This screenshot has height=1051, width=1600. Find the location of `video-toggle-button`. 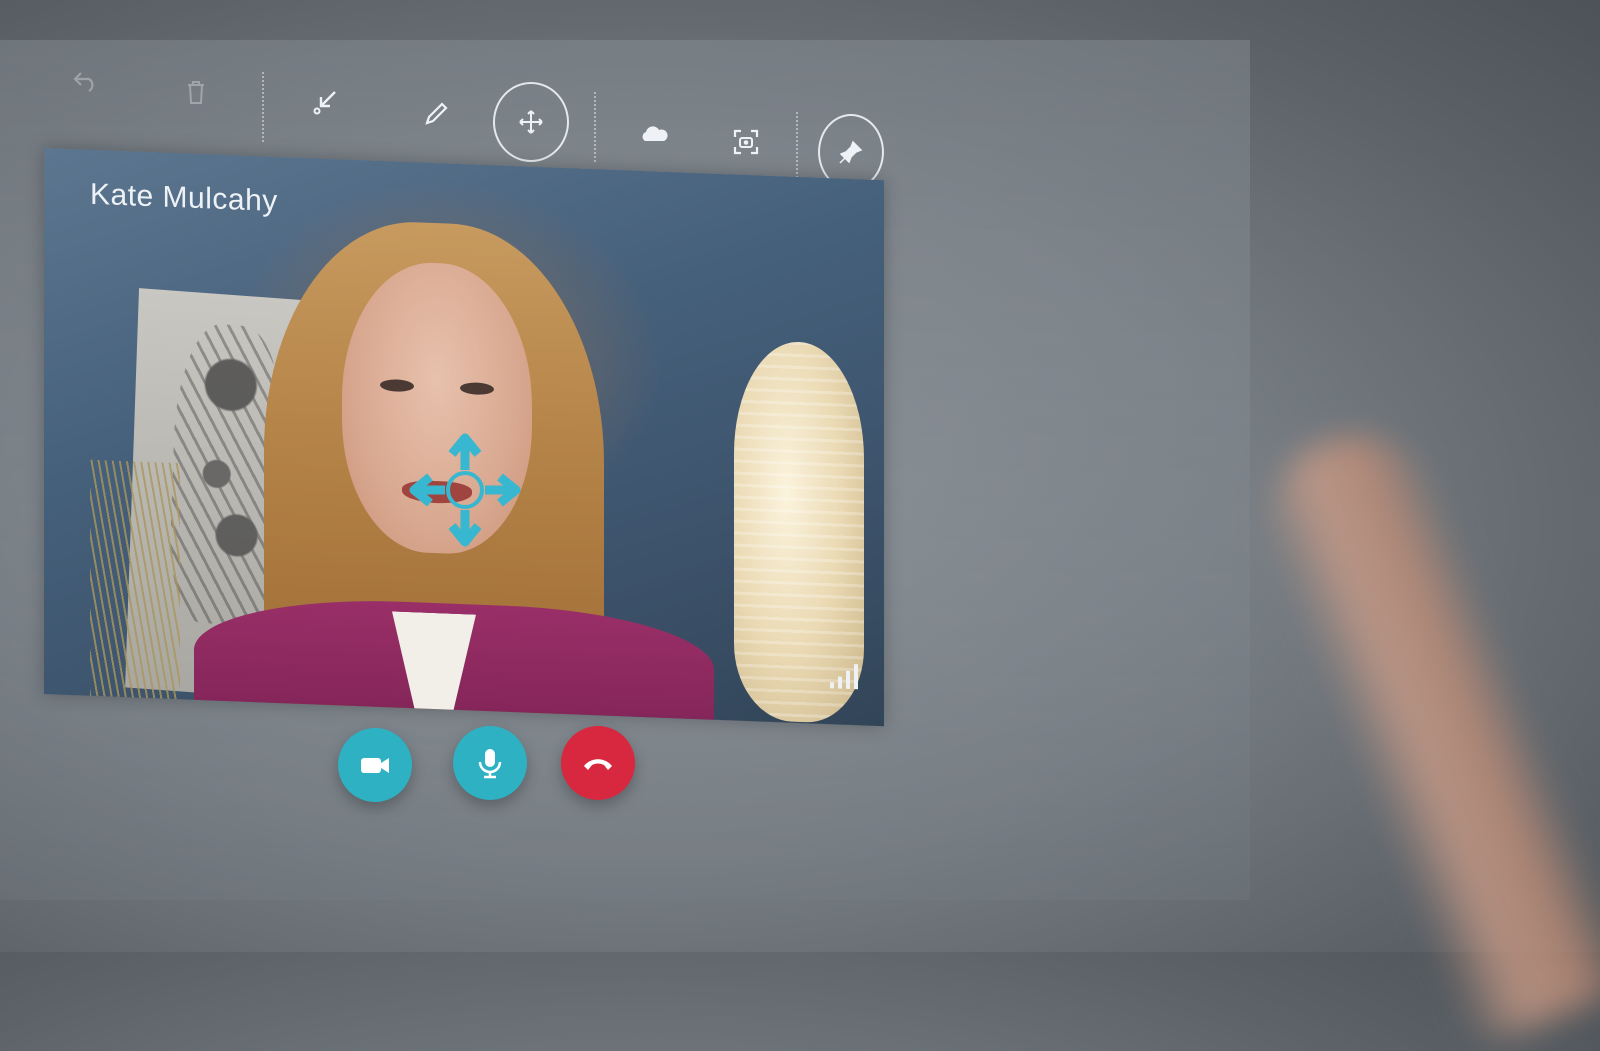

video-toggle-button is located at coordinates (375, 765).